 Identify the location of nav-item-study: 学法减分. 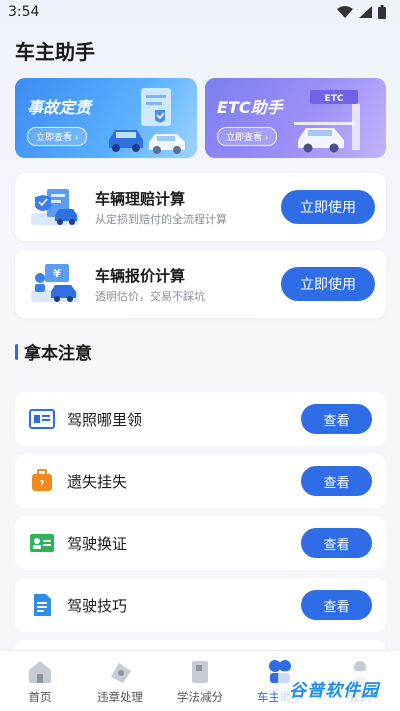
(200, 681).